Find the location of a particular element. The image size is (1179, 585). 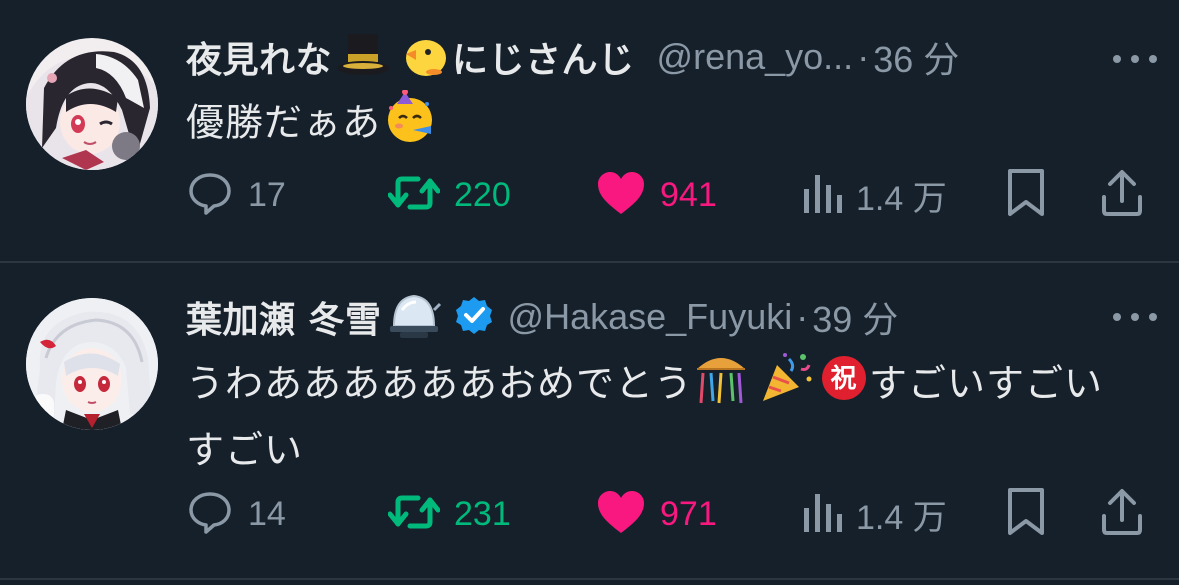

timestamp: 36 分 is located at coordinates (916, 57).